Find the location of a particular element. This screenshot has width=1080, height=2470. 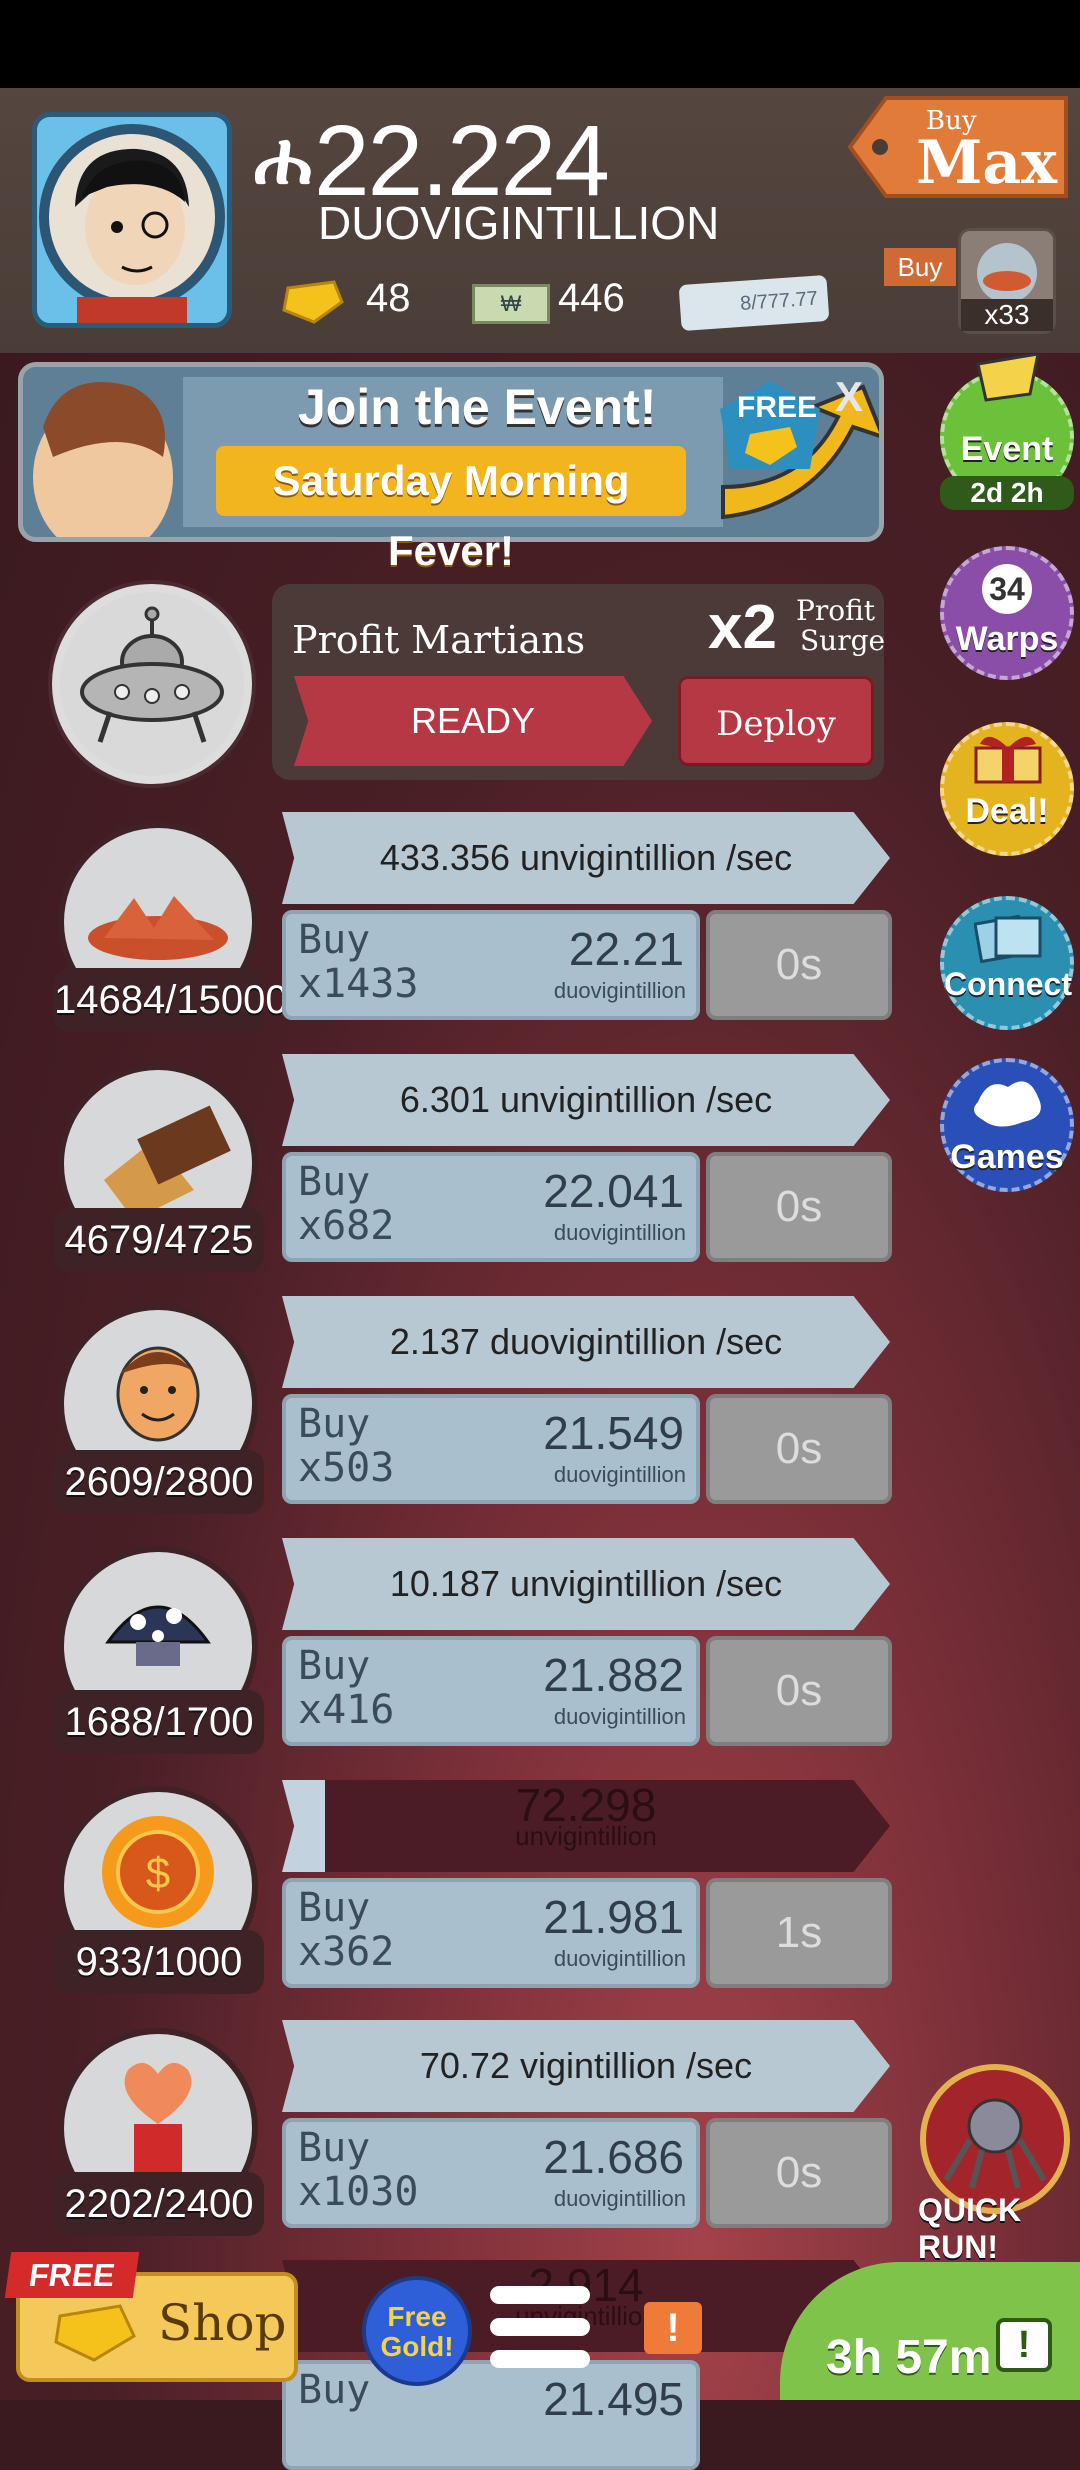

progress-unit: unvigintillion is located at coordinates (586, 1836).